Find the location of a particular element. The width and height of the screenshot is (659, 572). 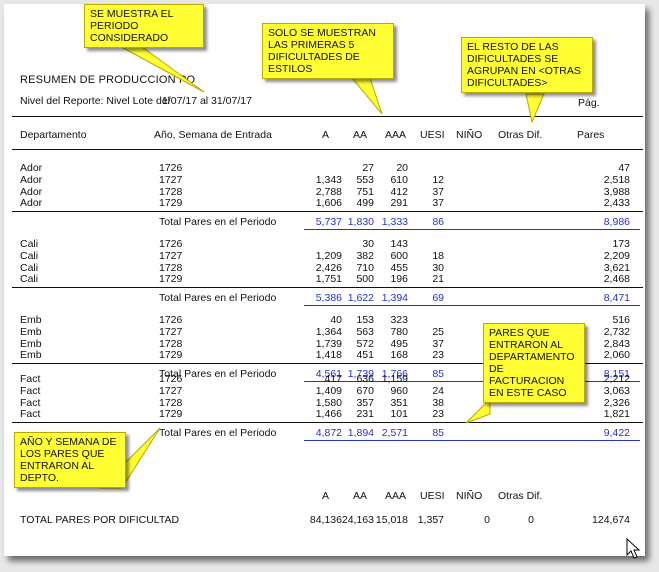

pointer-first5 is located at coordinates (366, 96).